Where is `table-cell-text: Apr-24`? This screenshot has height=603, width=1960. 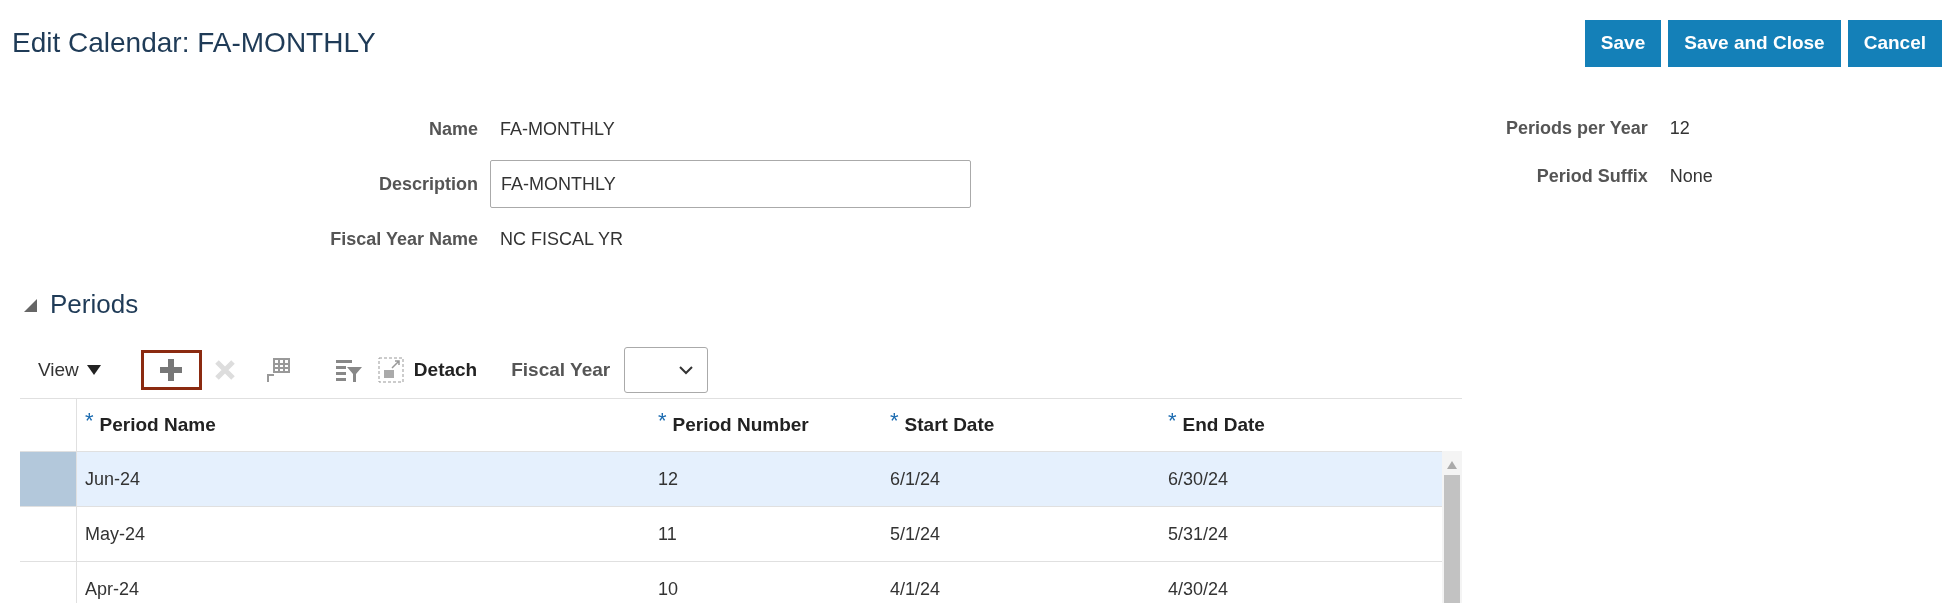
table-cell-text: Apr-24 is located at coordinates (112, 589).